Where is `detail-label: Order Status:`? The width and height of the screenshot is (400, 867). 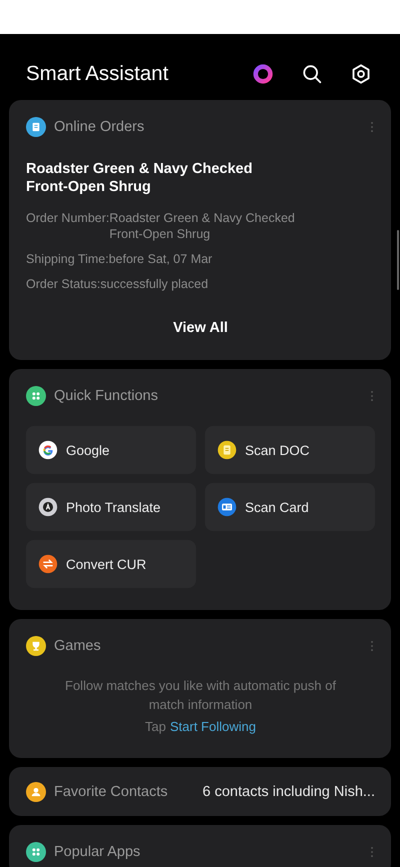 detail-label: Order Status: is located at coordinates (63, 284).